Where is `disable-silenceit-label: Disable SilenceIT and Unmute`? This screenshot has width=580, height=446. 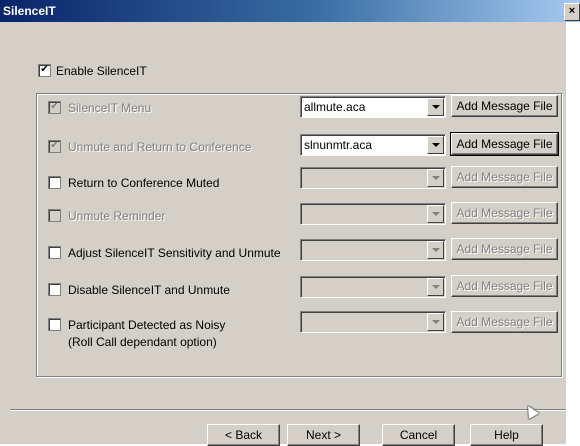
disable-silenceit-label: Disable SilenceIT and Unmute is located at coordinates (149, 290).